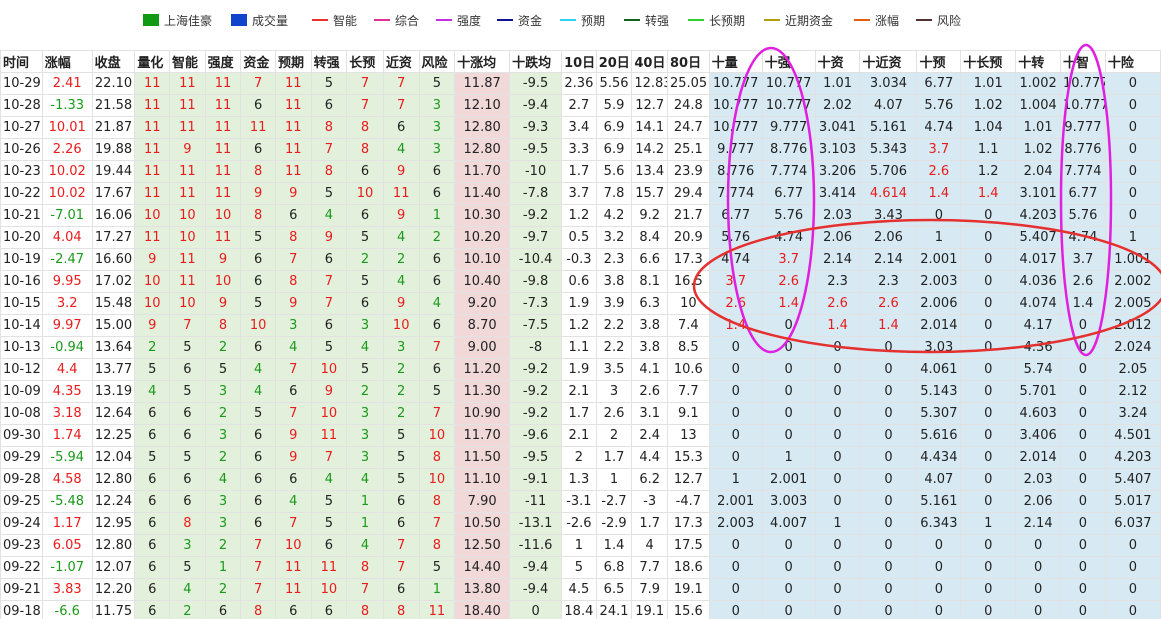 The width and height of the screenshot is (1161, 619). Describe the element at coordinates (1038, 61) in the screenshot. I see `column-header: 十转` at that location.